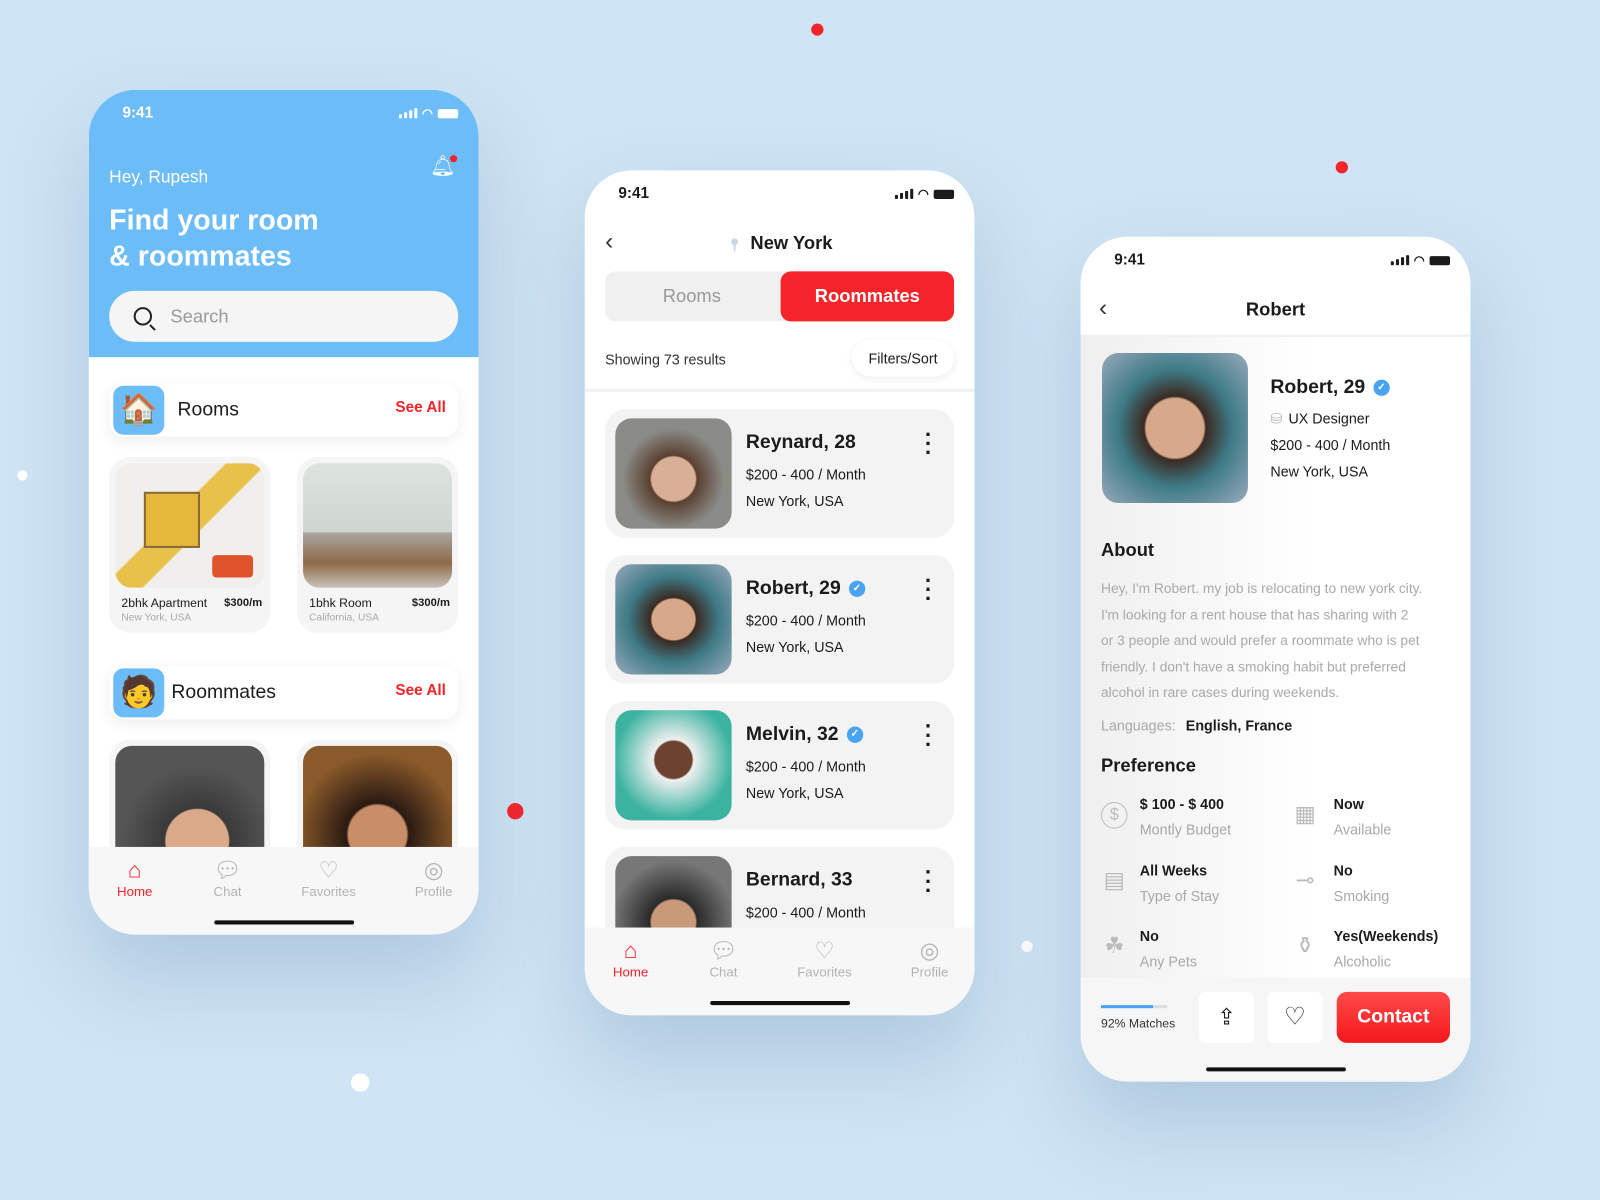 The width and height of the screenshot is (1600, 1200). I want to click on profile-price: $200 - 400 / Month, so click(1330, 445).